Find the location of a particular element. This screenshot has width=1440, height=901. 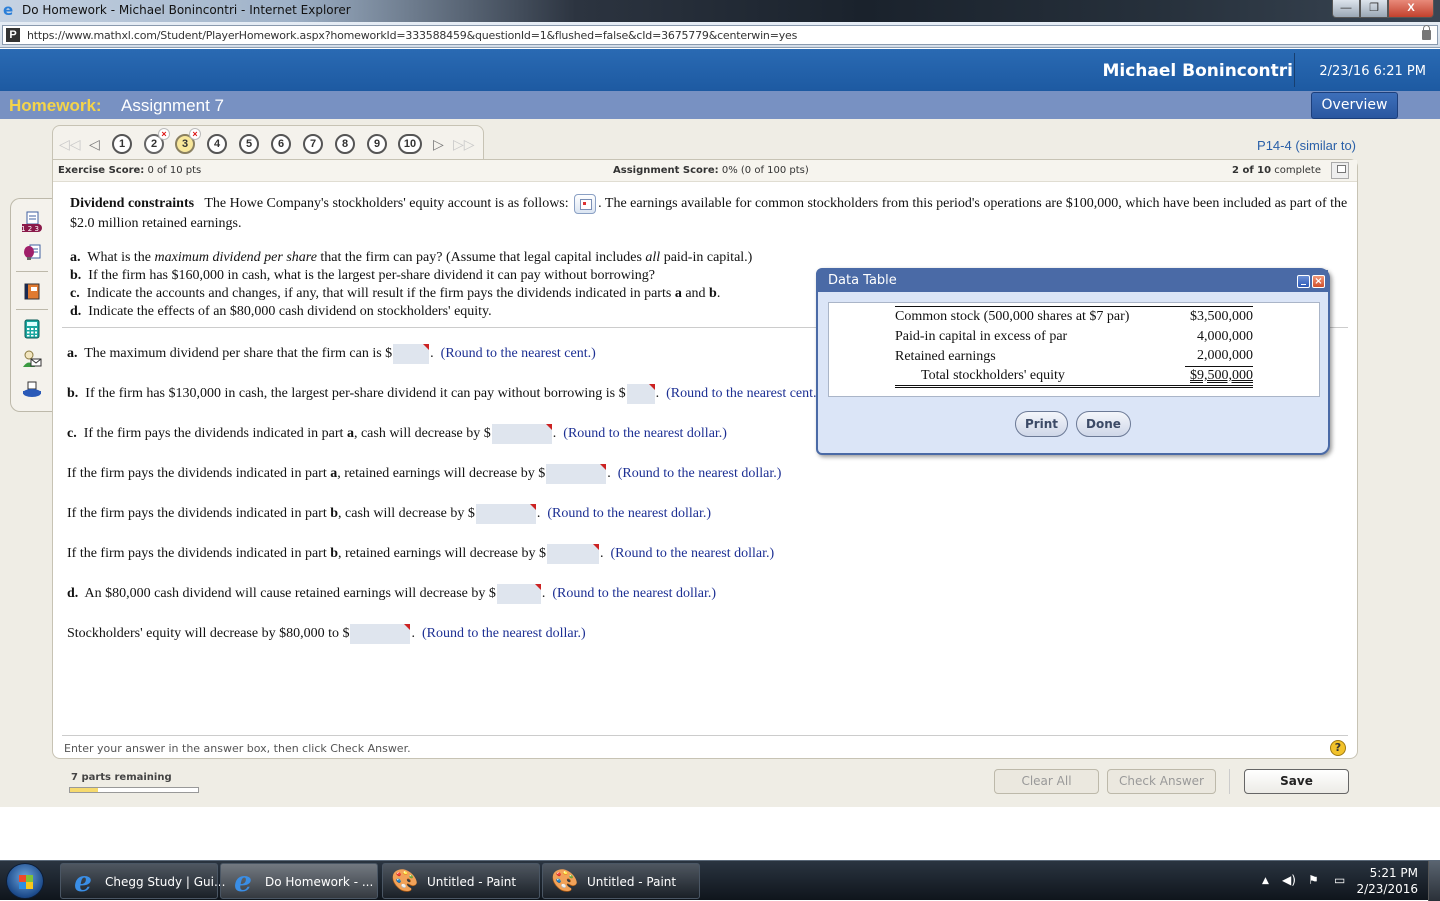

question-10: 10 is located at coordinates (410, 144).